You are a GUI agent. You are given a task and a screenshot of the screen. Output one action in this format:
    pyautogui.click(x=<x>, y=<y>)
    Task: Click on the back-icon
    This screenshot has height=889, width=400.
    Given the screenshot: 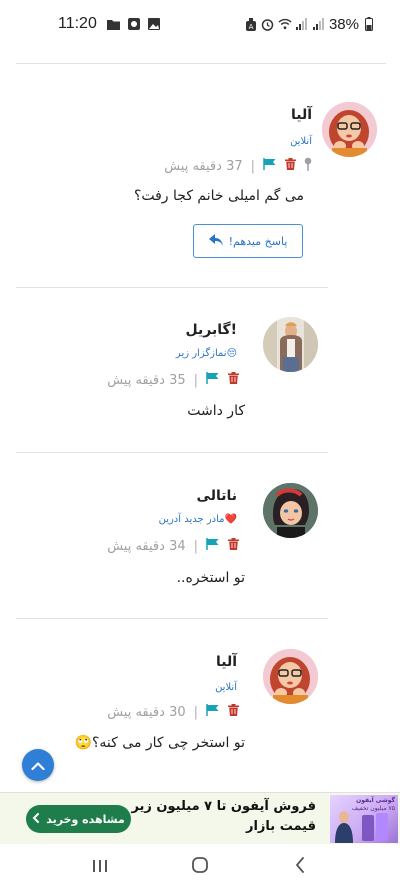 What is the action you would take?
    pyautogui.click(x=300, y=867)
    